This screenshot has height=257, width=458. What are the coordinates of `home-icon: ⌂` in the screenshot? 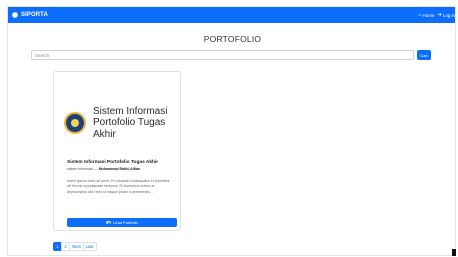 It's located at (420, 14).